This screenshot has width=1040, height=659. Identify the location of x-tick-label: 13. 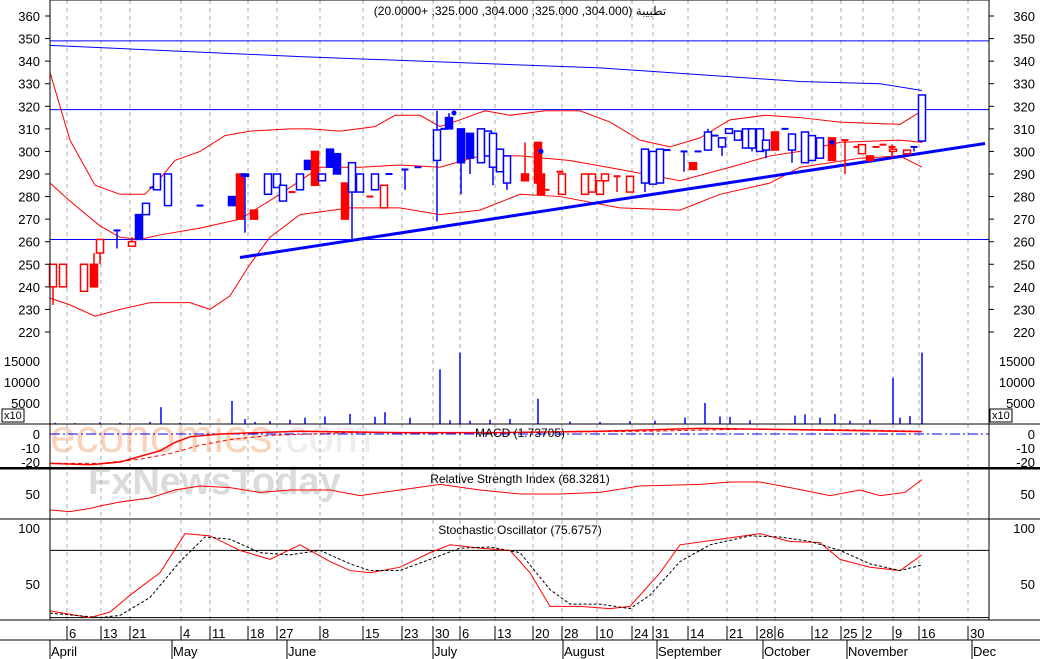
(504, 633).